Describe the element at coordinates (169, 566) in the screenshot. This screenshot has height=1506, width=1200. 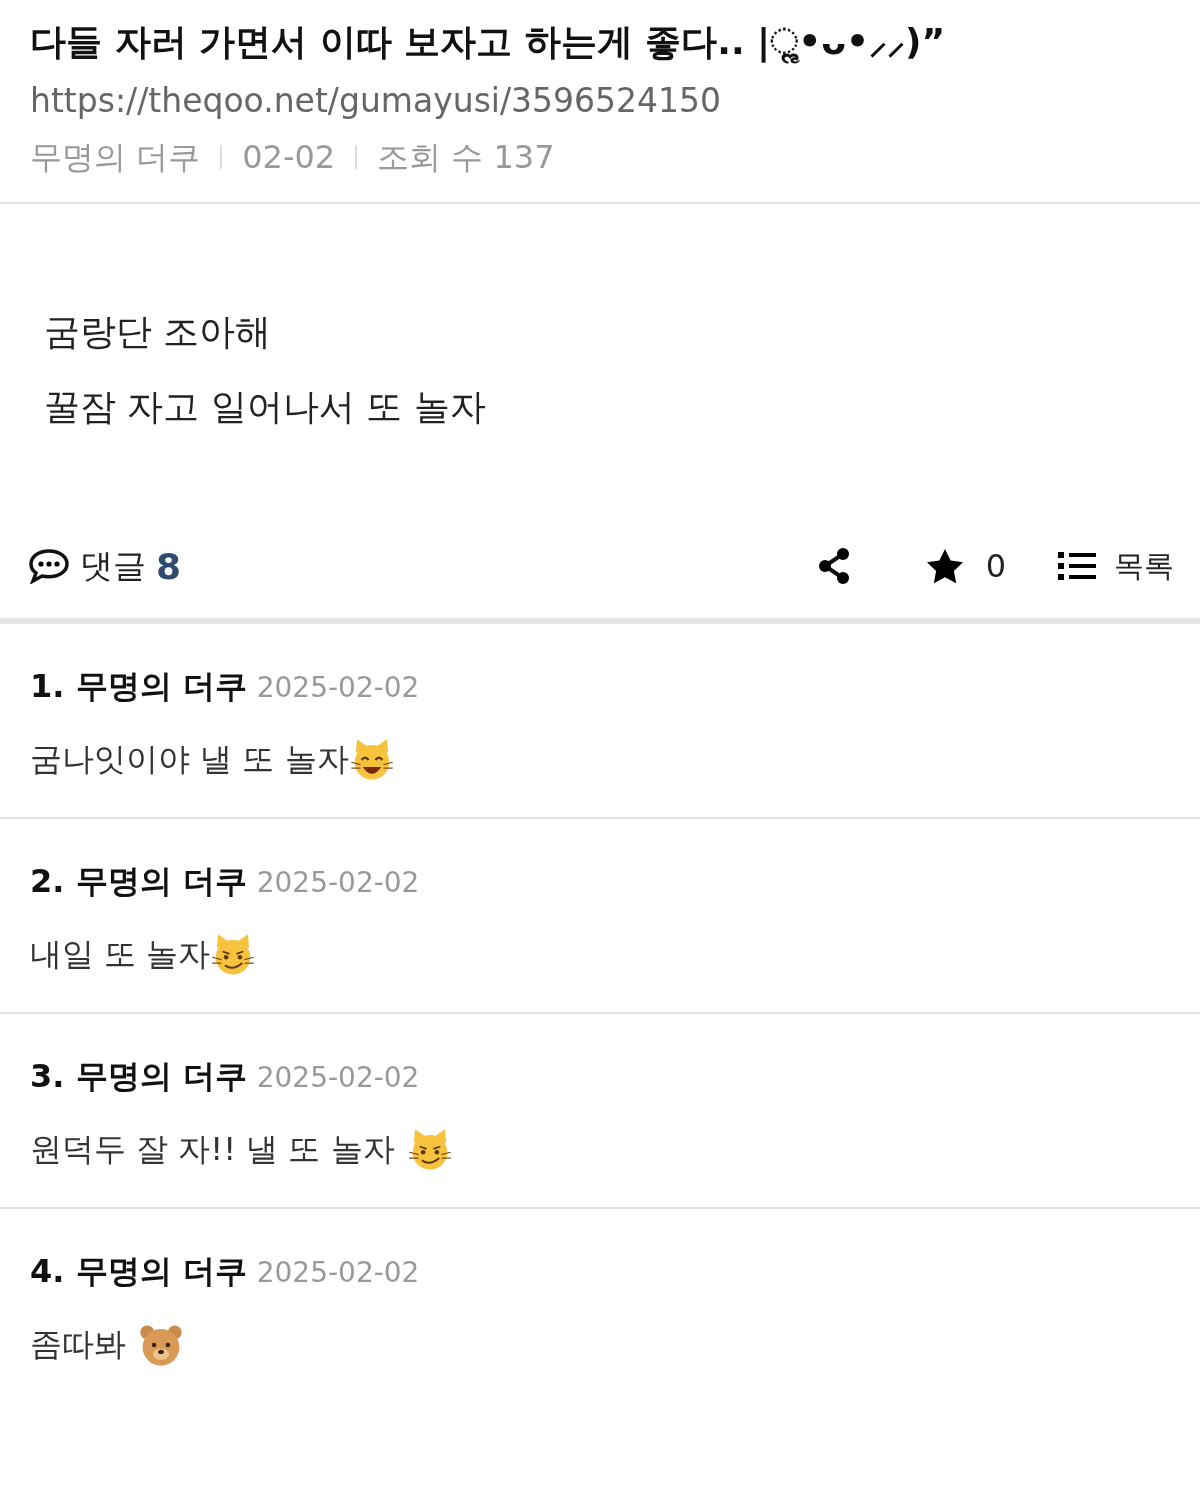
I see `comment-count: 8` at that location.